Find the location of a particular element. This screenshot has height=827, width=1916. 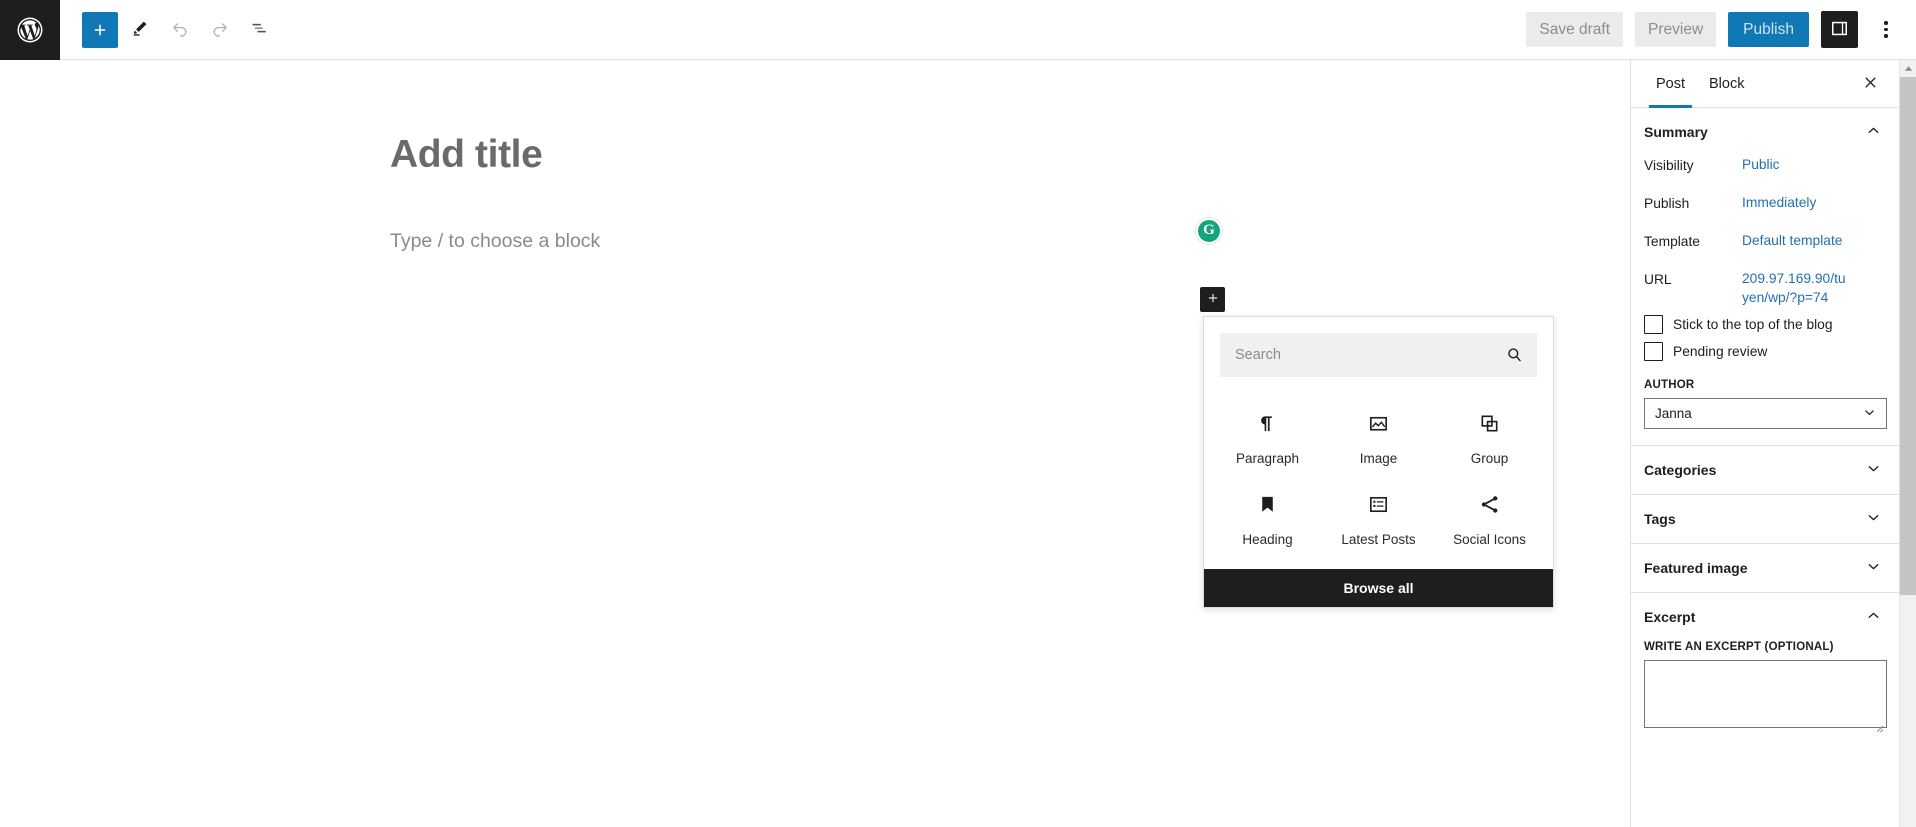

summary-title: Summary is located at coordinates (1676, 132).